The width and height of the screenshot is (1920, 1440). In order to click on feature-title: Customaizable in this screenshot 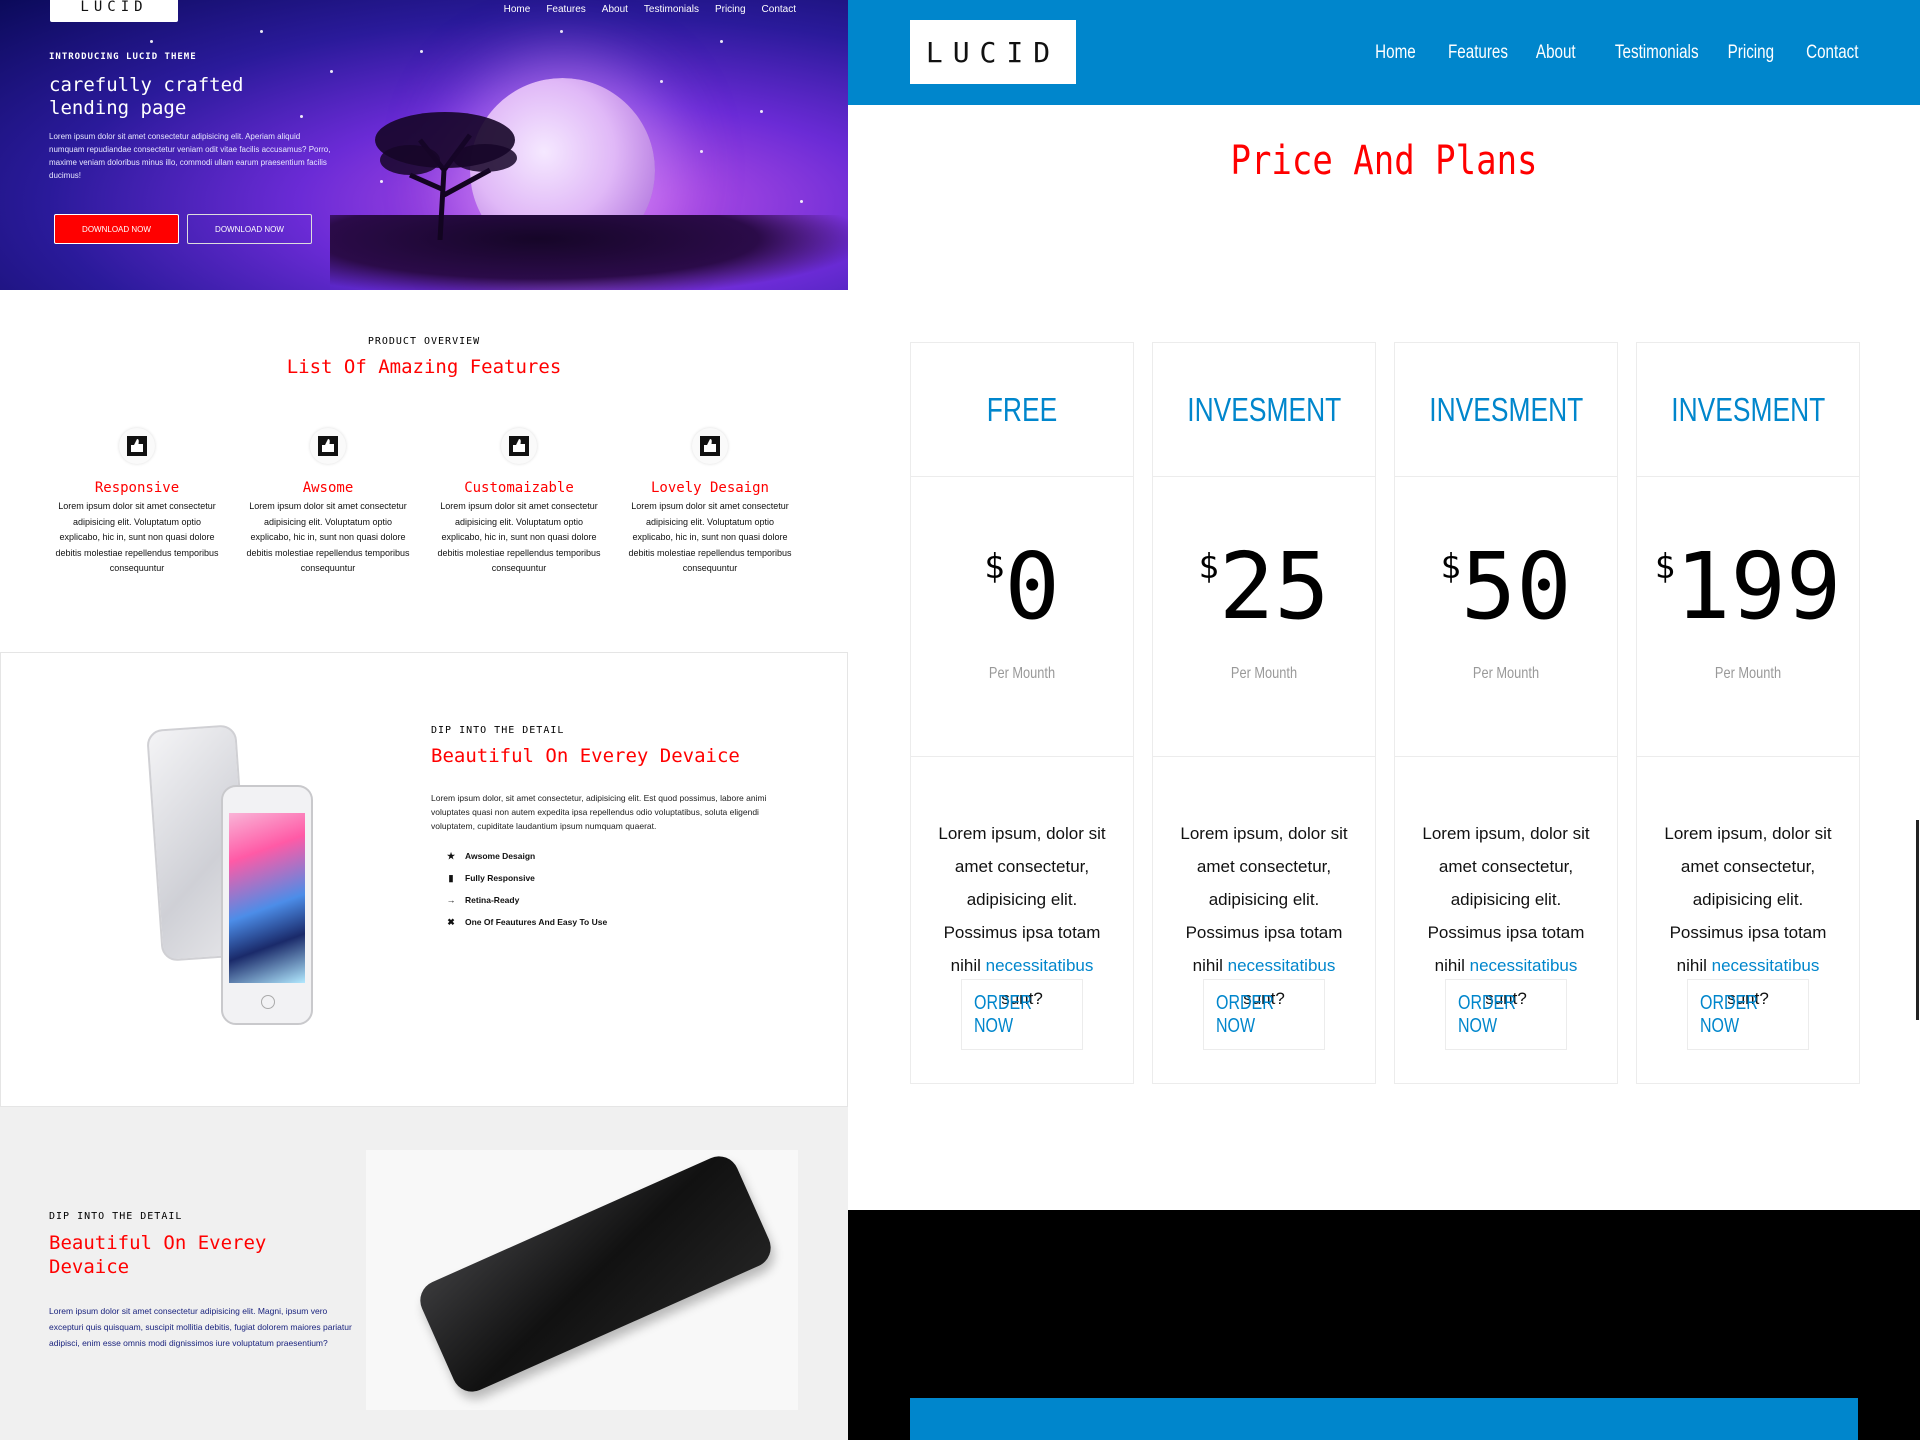, I will do `click(519, 488)`.